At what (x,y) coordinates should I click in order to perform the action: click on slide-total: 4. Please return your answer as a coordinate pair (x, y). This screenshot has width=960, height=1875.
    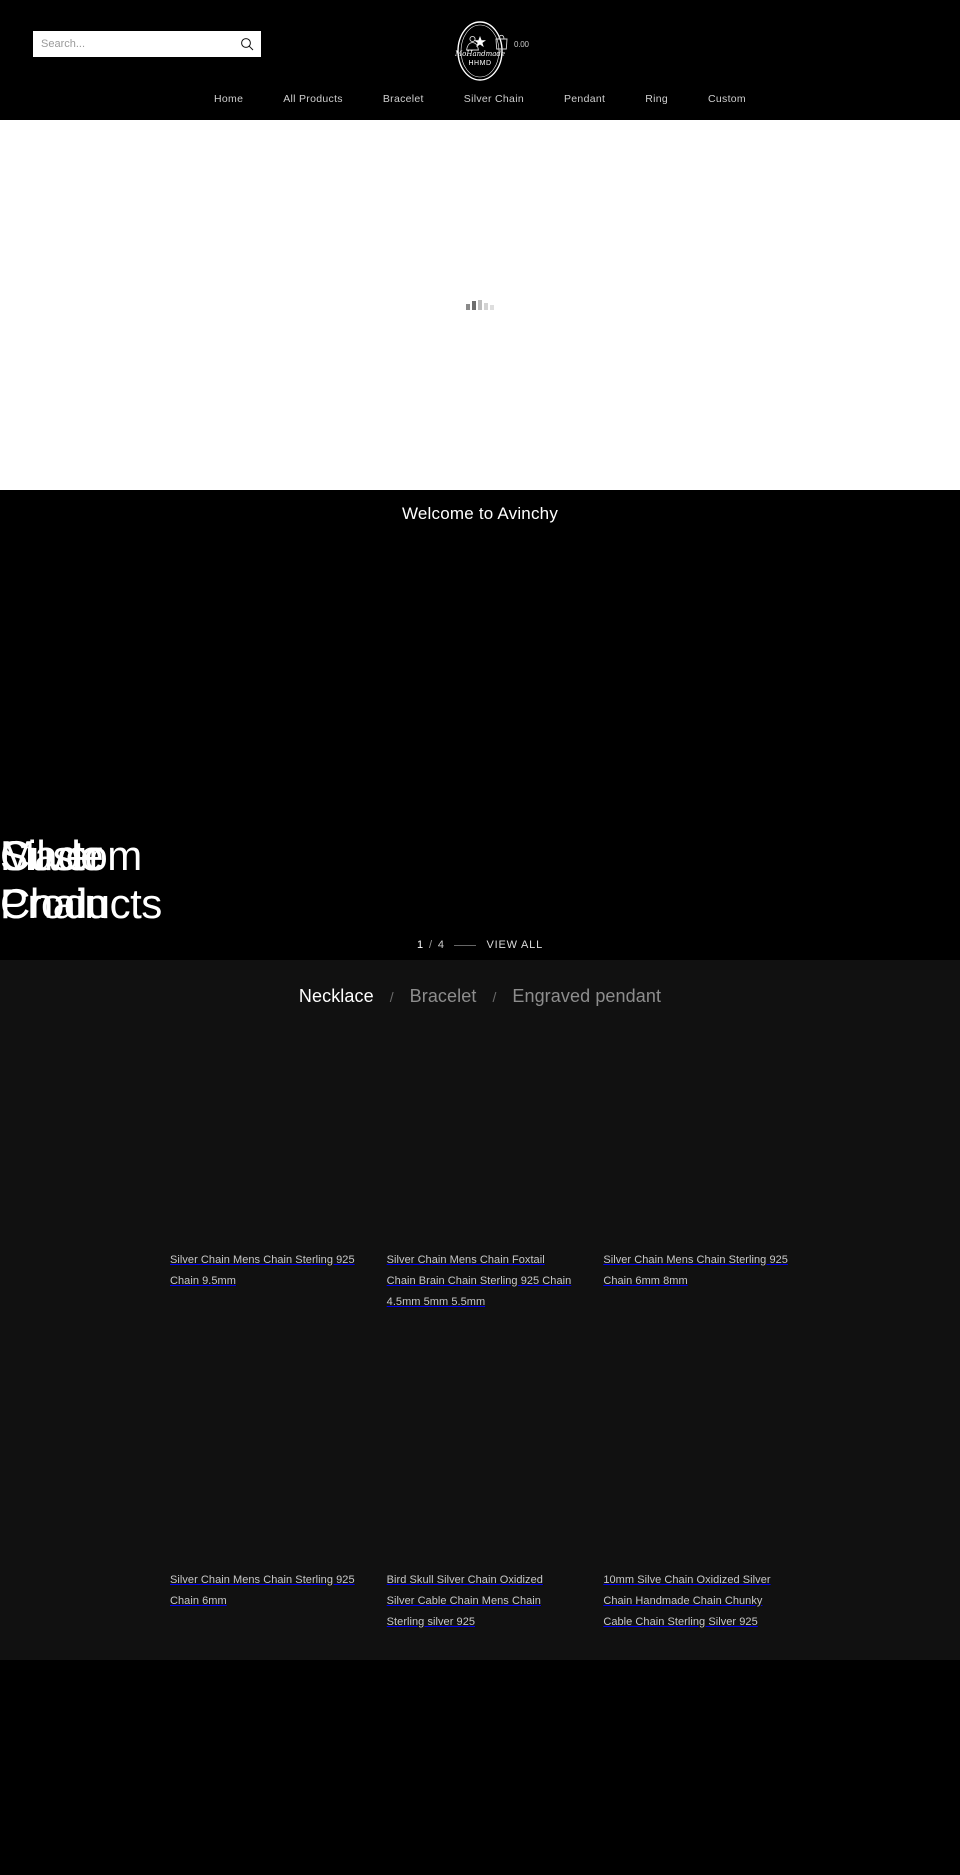
    Looking at the image, I should click on (441, 945).